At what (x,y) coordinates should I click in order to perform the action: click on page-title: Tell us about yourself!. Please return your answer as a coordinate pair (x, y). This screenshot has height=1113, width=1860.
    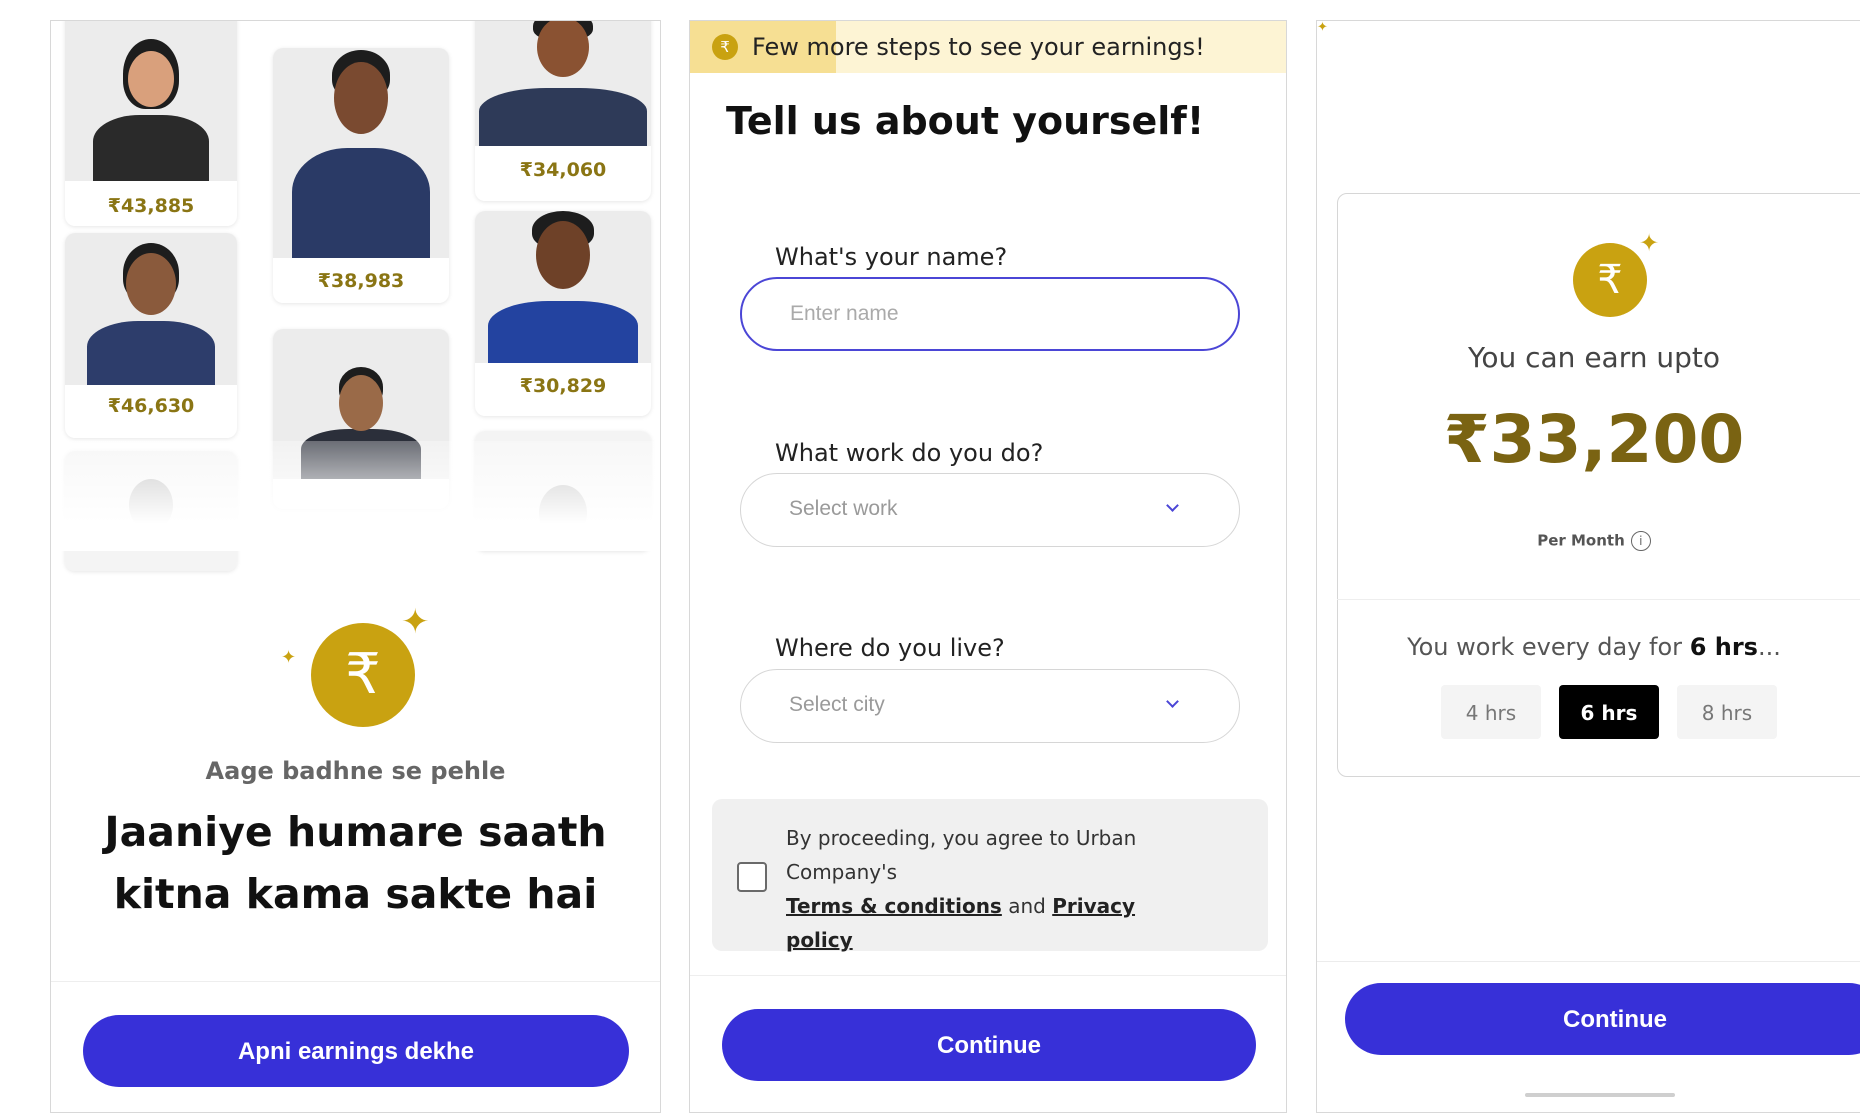
    Looking at the image, I should click on (965, 121).